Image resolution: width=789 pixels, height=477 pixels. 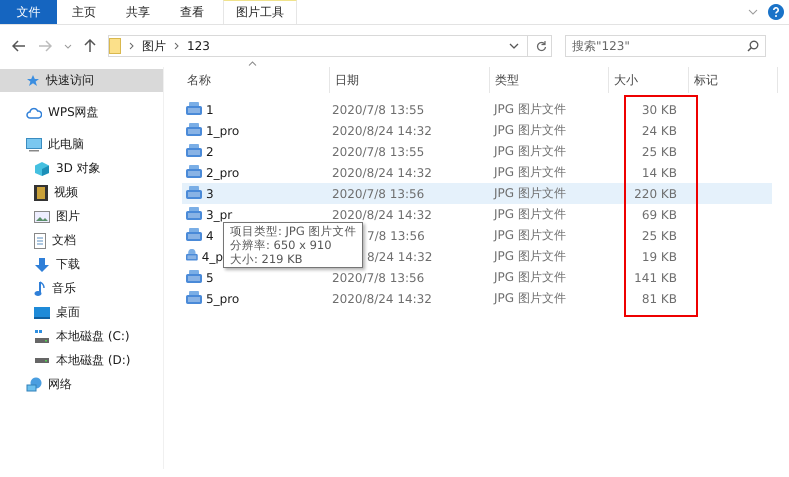 I want to click on music-note-icon, so click(x=40, y=288).